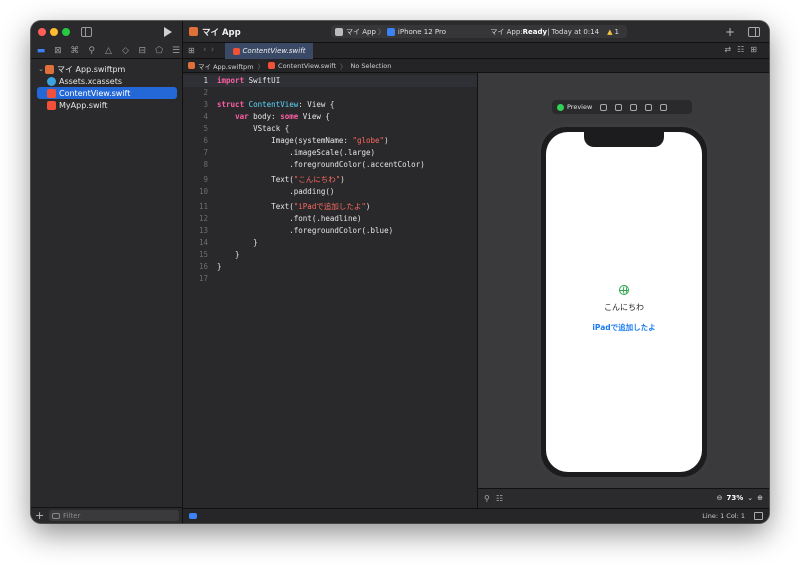 This screenshot has height=564, width=800. I want to click on app-package-icon, so click(193, 31).